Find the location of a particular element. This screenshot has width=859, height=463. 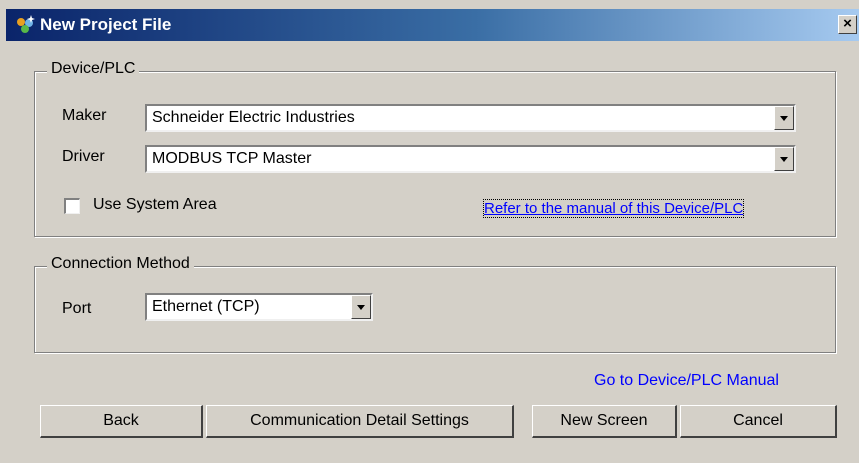

new-screen-button: New Screen is located at coordinates (604, 421).